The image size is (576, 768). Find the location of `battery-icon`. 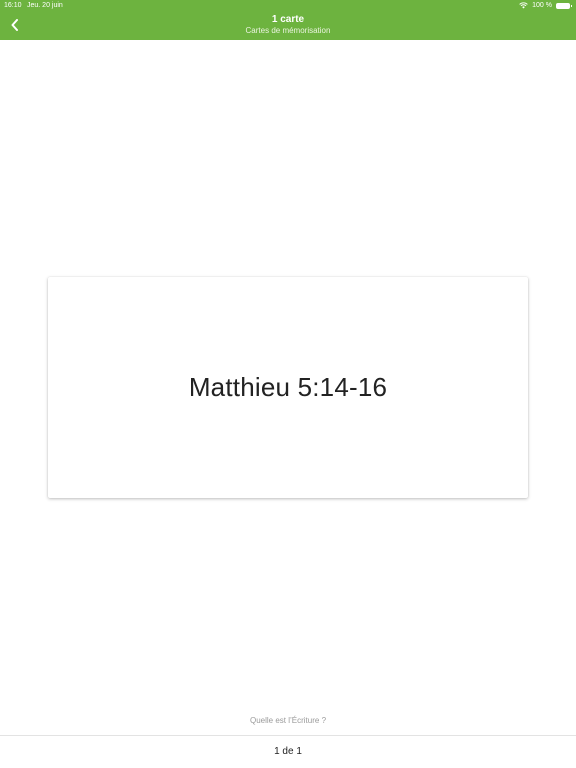

battery-icon is located at coordinates (564, 5).